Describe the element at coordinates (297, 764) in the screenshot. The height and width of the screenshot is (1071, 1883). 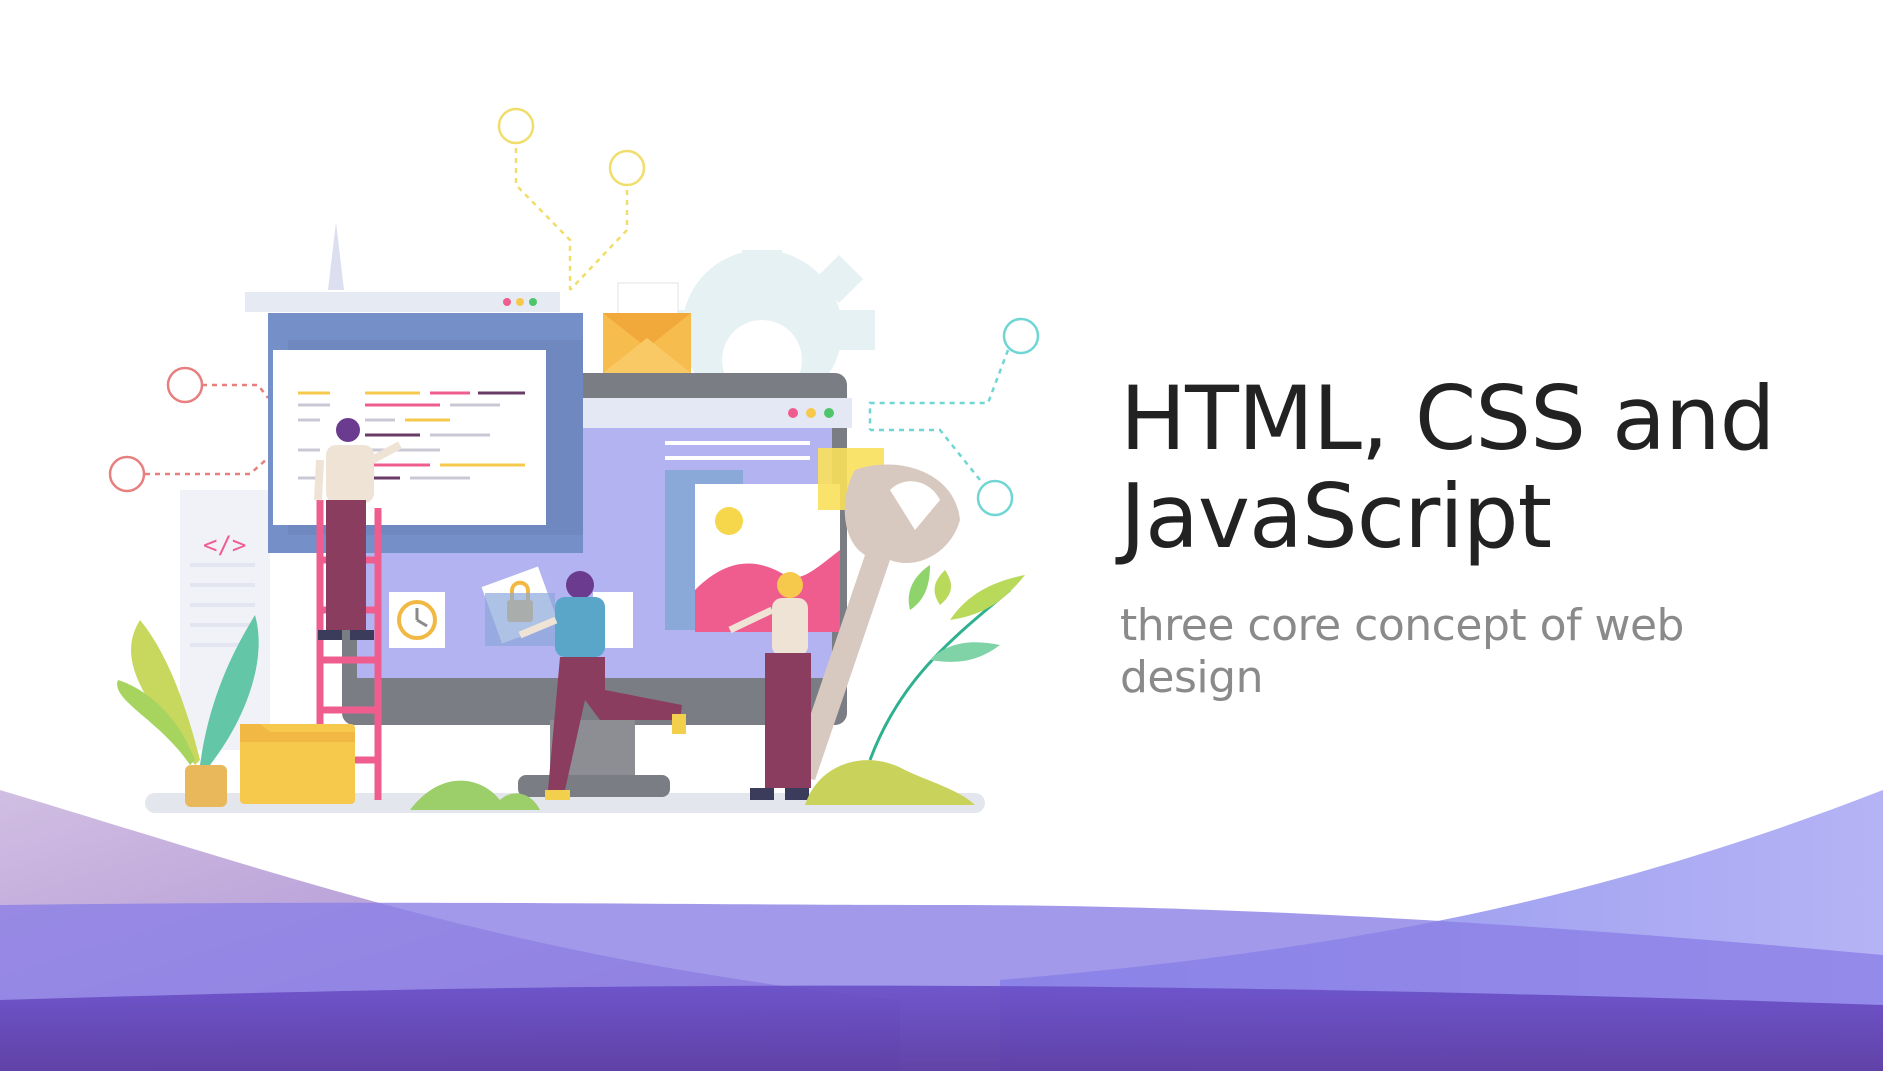
I see `folder-icon` at that location.